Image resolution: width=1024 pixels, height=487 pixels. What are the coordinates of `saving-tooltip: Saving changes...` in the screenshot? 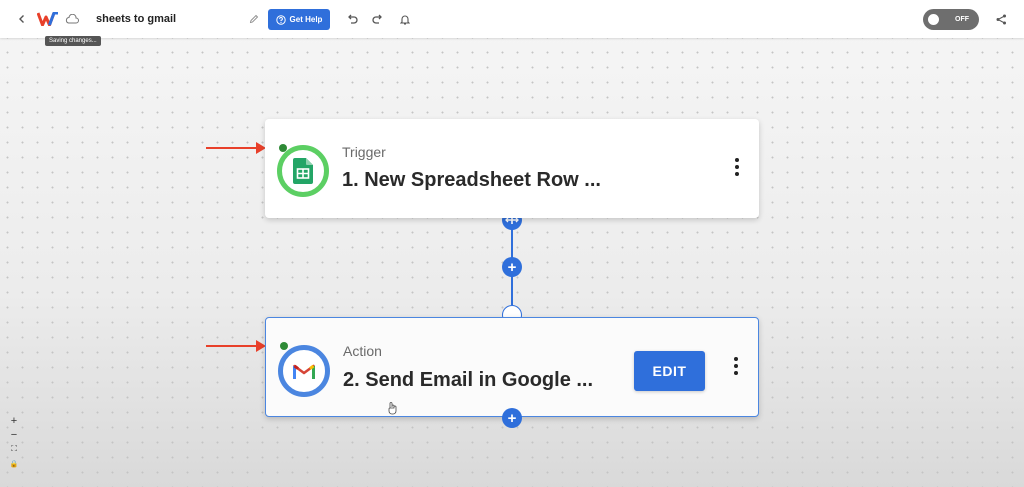 It's located at (73, 41).